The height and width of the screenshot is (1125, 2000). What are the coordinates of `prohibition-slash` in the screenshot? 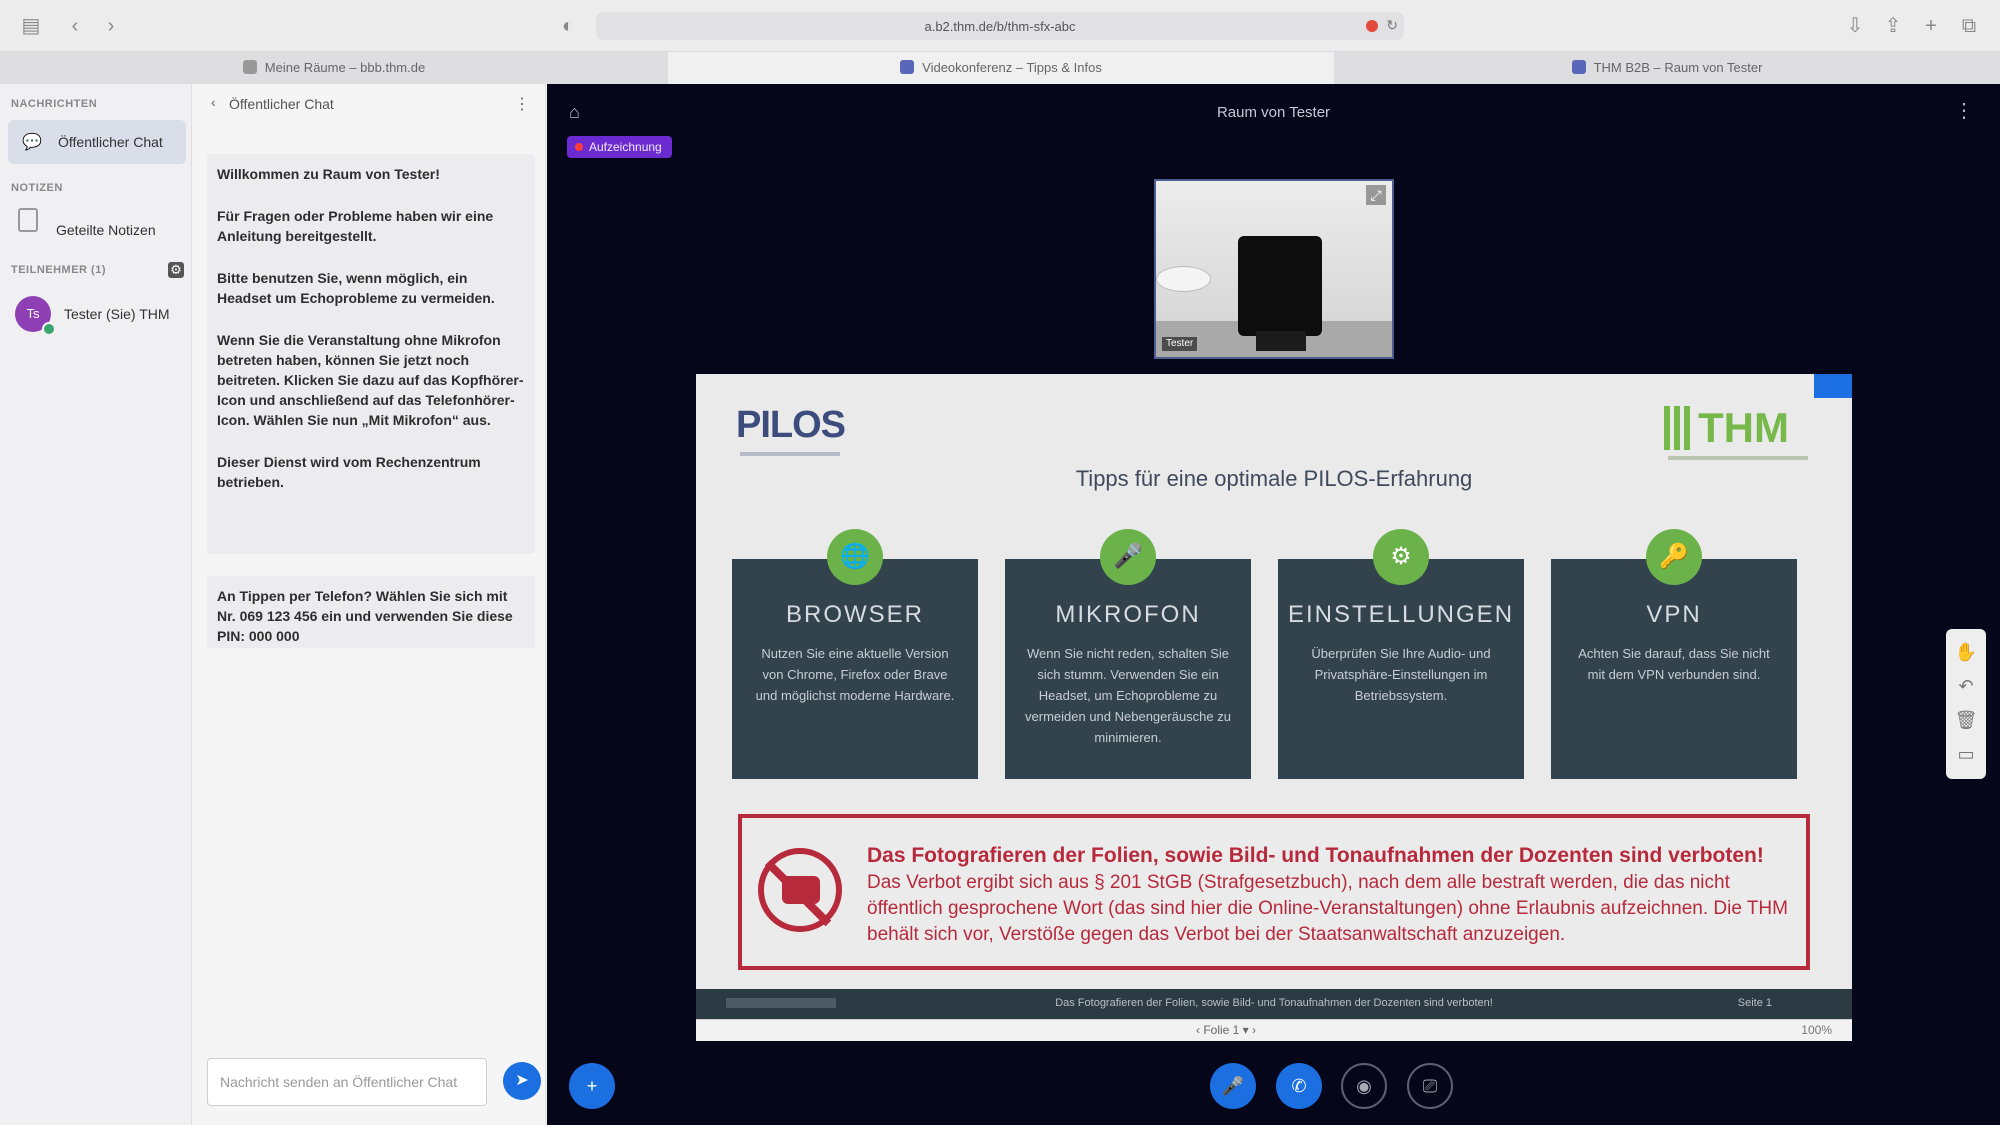 It's located at (798, 893).